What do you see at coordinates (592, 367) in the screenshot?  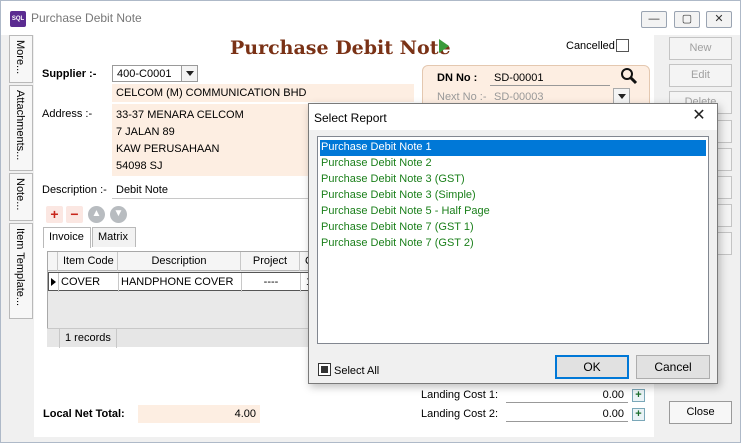 I see `ok-button: OK` at bounding box center [592, 367].